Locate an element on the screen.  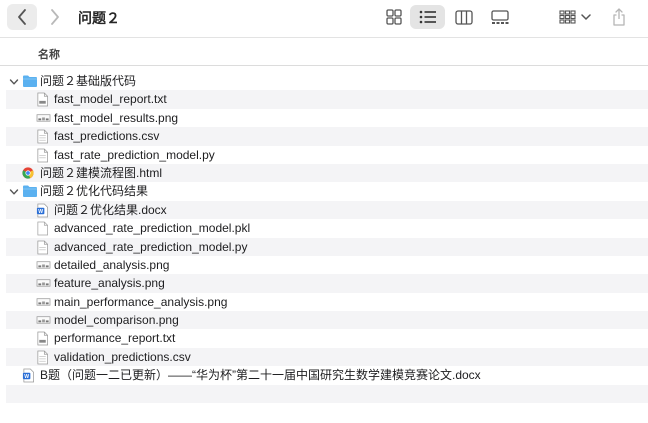
file-name: validation_predictions.csv is located at coordinates (122, 356).